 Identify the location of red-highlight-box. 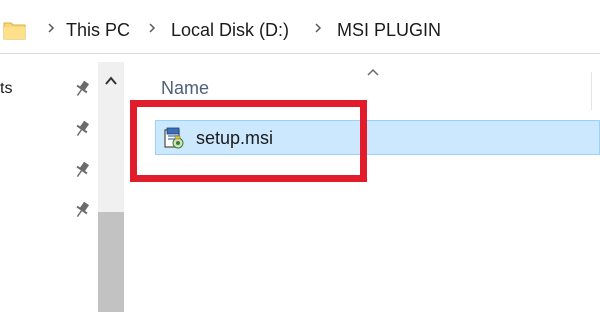
(248, 141).